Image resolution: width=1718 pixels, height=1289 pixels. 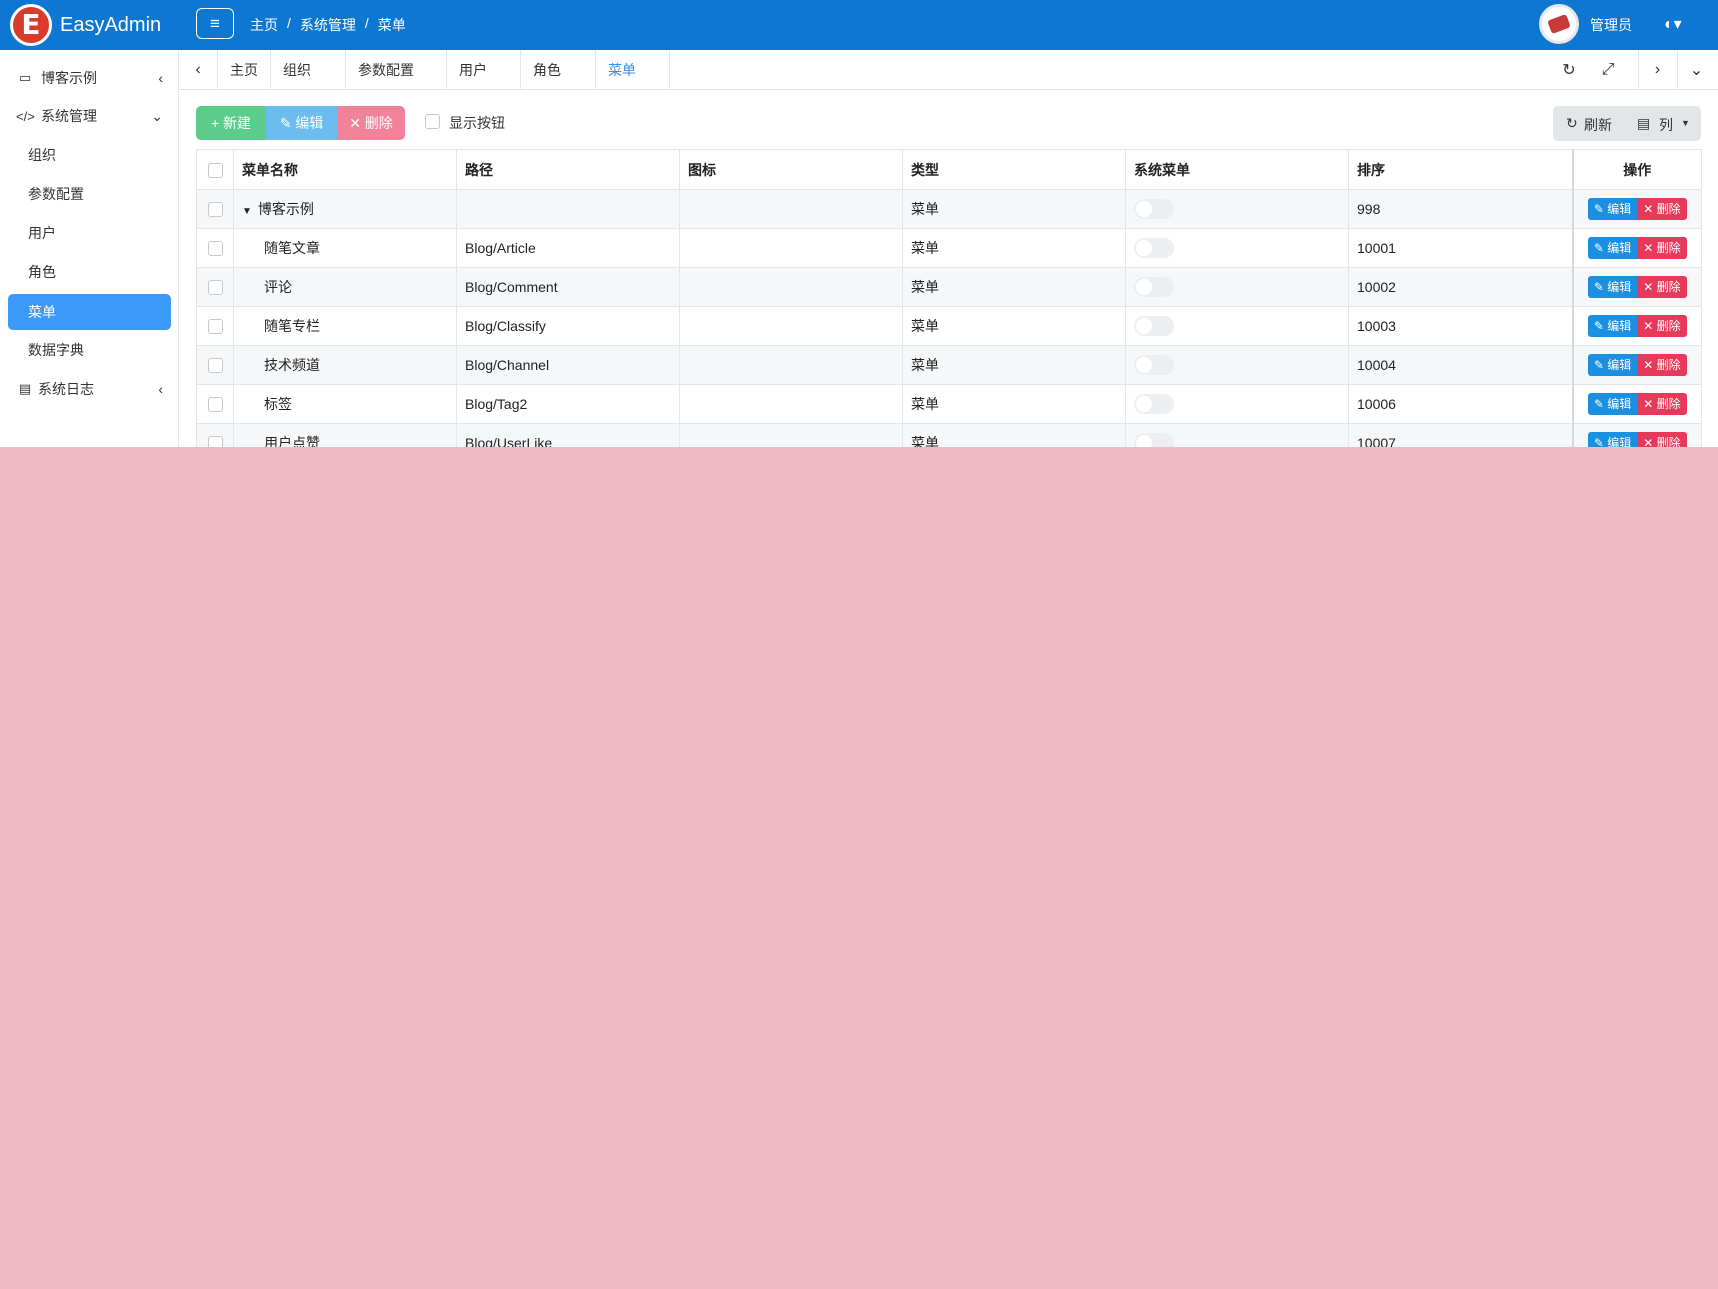 I want to click on sidebar-item-logs: ▤ 系统日志 ‹, so click(x=89, y=389).